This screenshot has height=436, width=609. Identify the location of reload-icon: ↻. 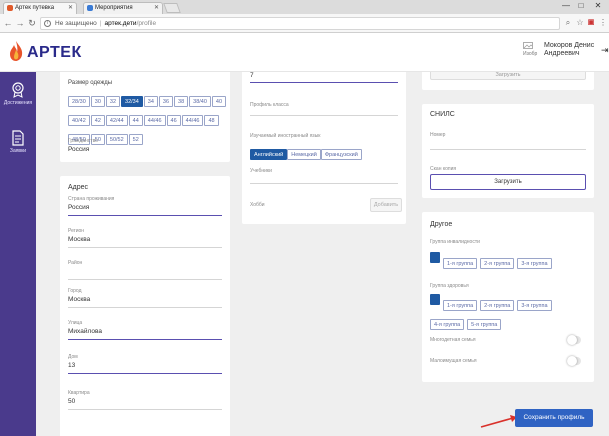
(32, 23).